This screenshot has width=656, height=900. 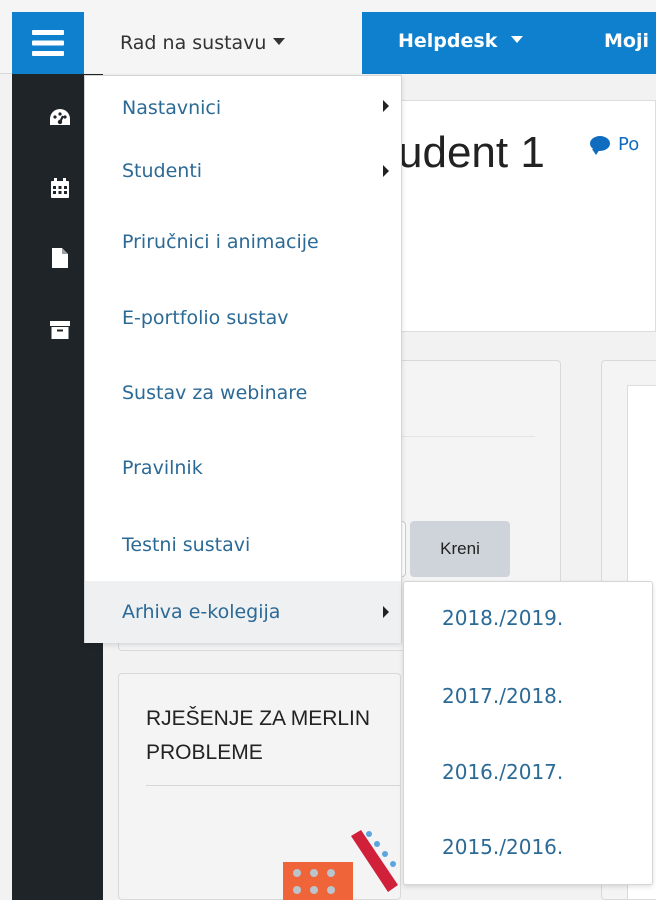 What do you see at coordinates (215, 393) in the screenshot?
I see `menu-item-label: Sustav za webinare` at bounding box center [215, 393].